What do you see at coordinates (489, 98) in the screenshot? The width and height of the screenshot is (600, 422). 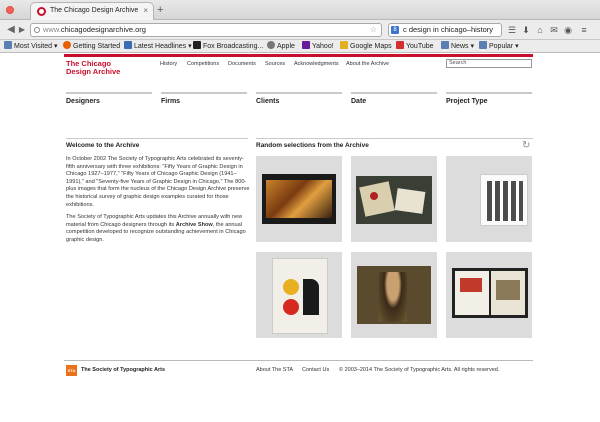 I see `facet-project-type: Project Type` at bounding box center [489, 98].